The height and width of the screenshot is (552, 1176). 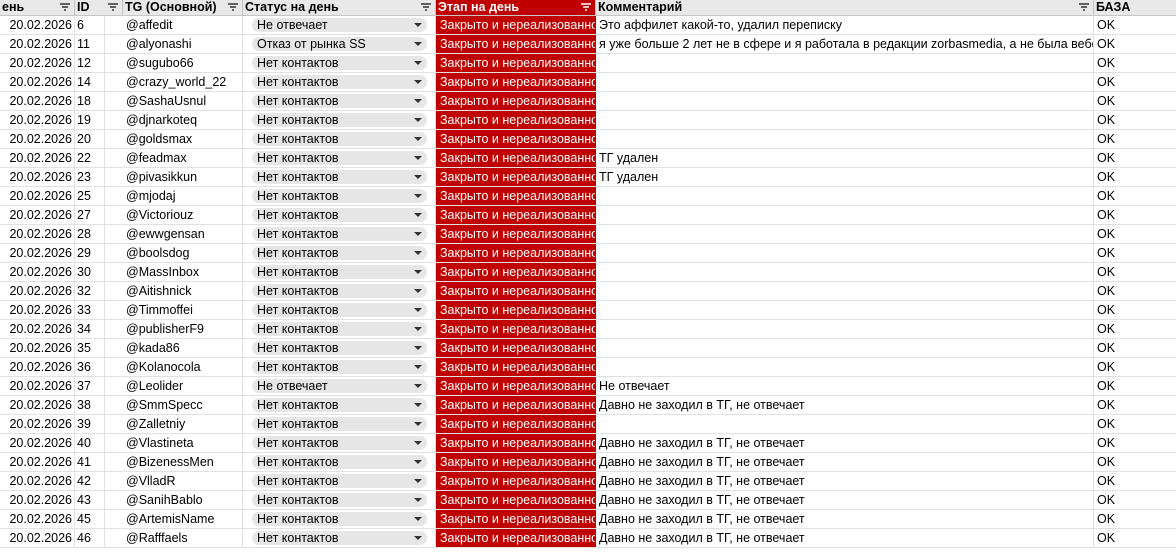 I want to click on cell-tg: @feadmax, so click(x=183, y=158).